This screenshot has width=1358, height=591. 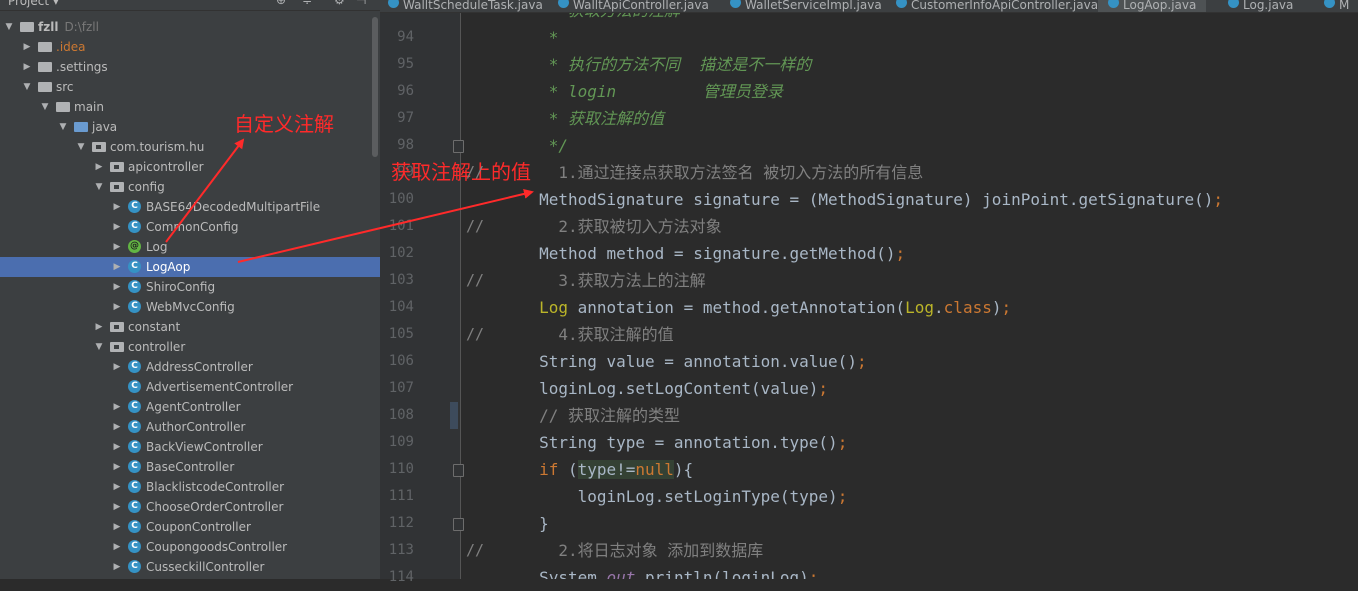 What do you see at coordinates (475, 172) in the screenshot?
I see `line-comment-marker: //` at bounding box center [475, 172].